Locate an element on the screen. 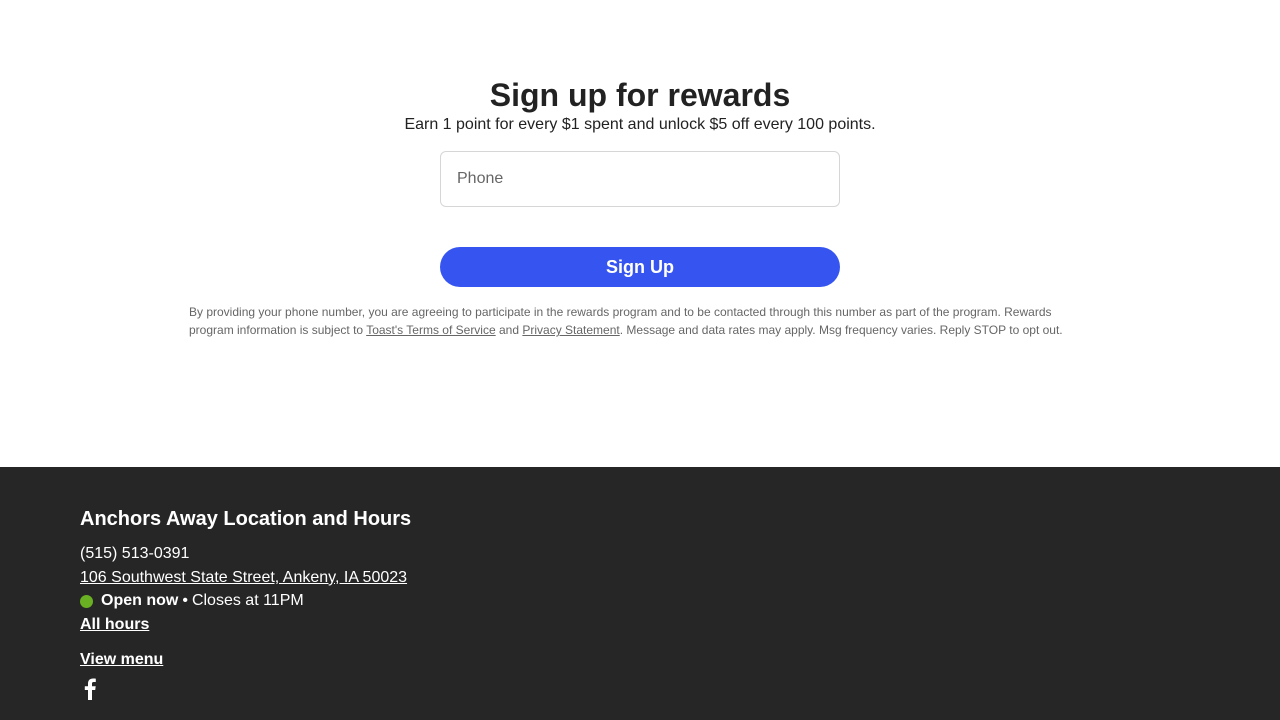 The image size is (1280, 720). view-menu-link: View menu is located at coordinates (121, 660).